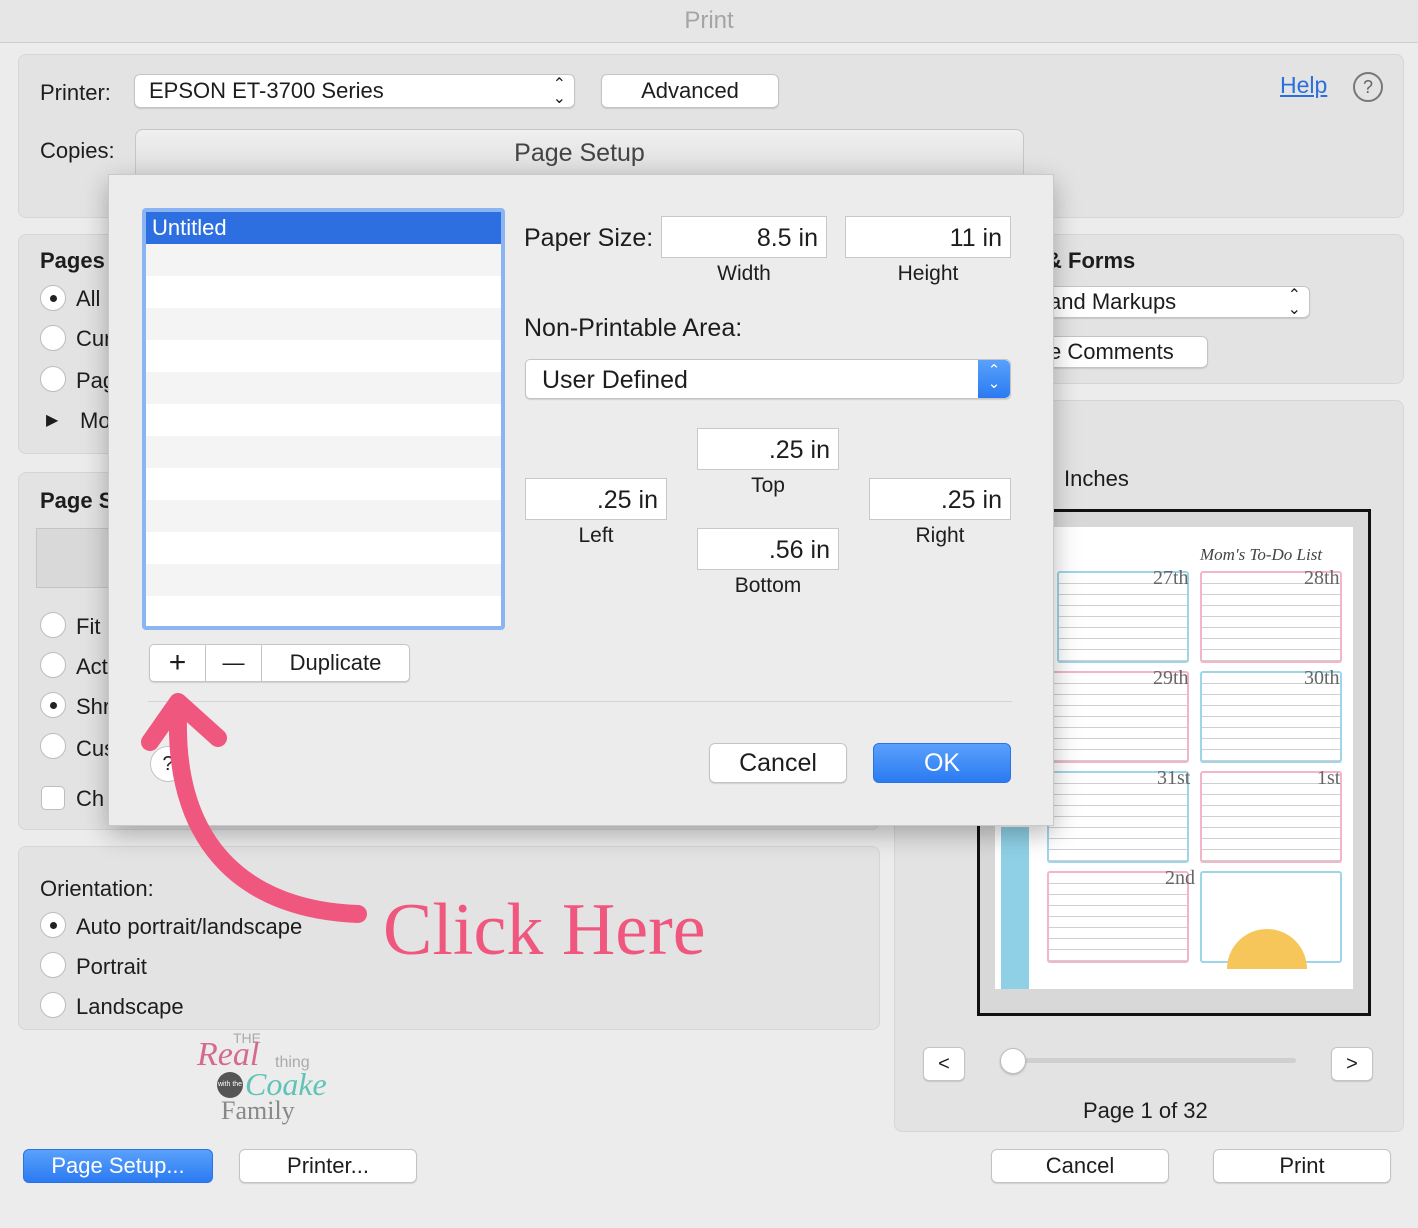 Image resolution: width=1418 pixels, height=1228 pixels. Describe the element at coordinates (267, 816) in the screenshot. I see `arrow-curve` at that location.